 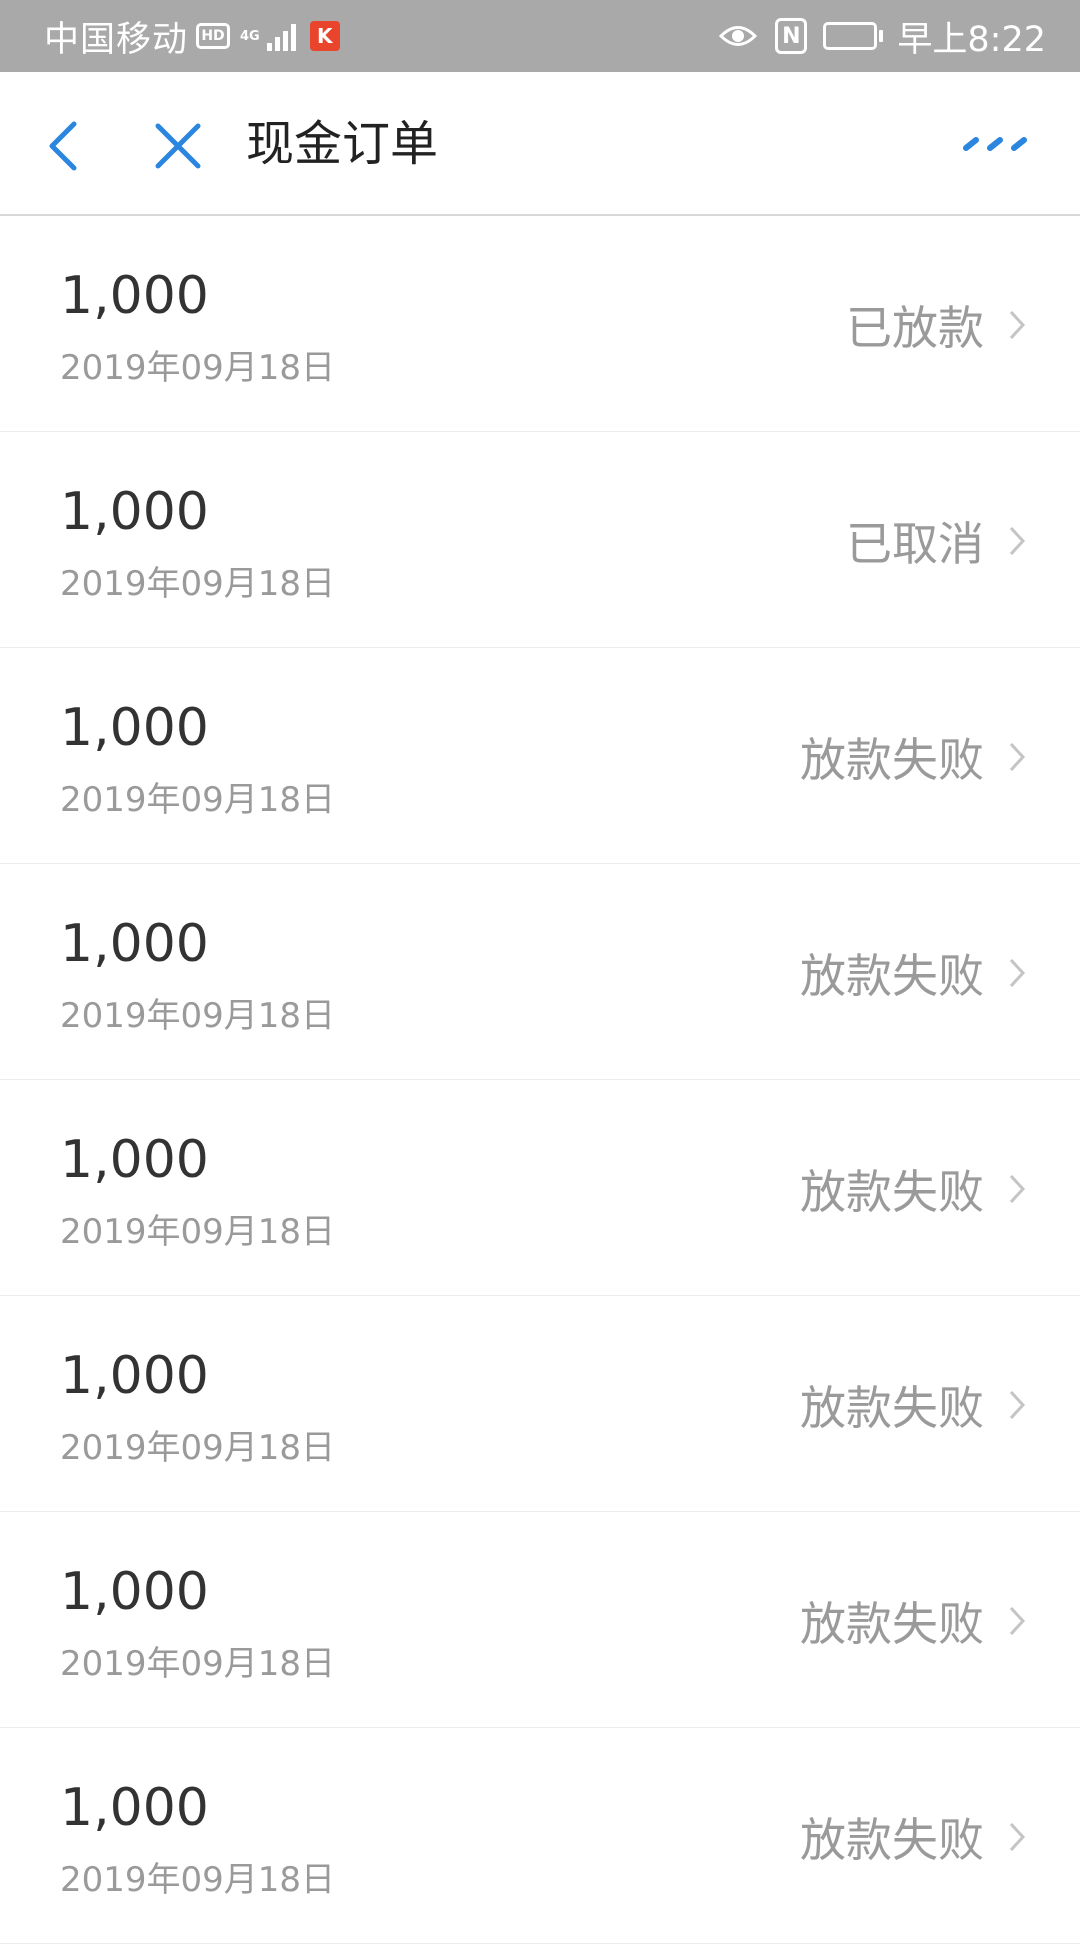 I want to click on order-item: 1,000 2019年09月18日 已取消, so click(x=540, y=540).